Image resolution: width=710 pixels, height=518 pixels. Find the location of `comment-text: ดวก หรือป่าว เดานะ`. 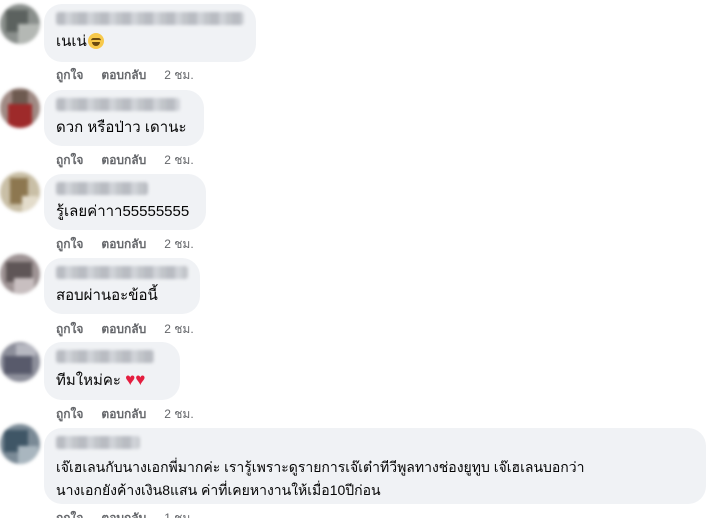

comment-text: ดวก หรือป่าว เดานะ is located at coordinates (121, 127).